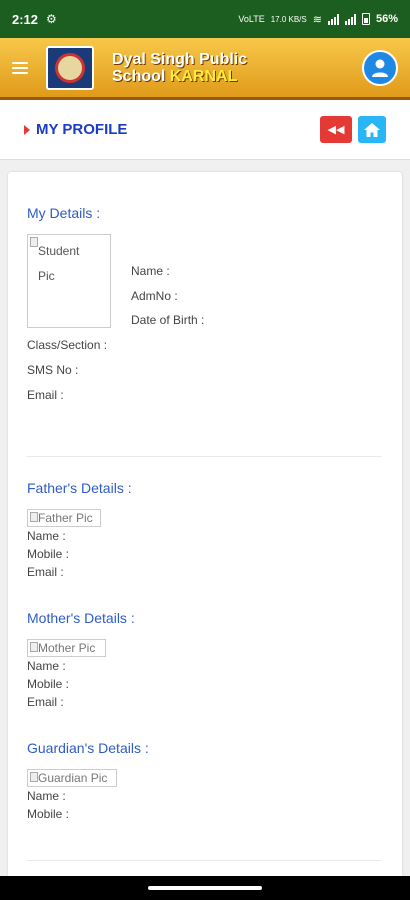 The height and width of the screenshot is (900, 410). I want to click on signal-icon, so click(333, 19).